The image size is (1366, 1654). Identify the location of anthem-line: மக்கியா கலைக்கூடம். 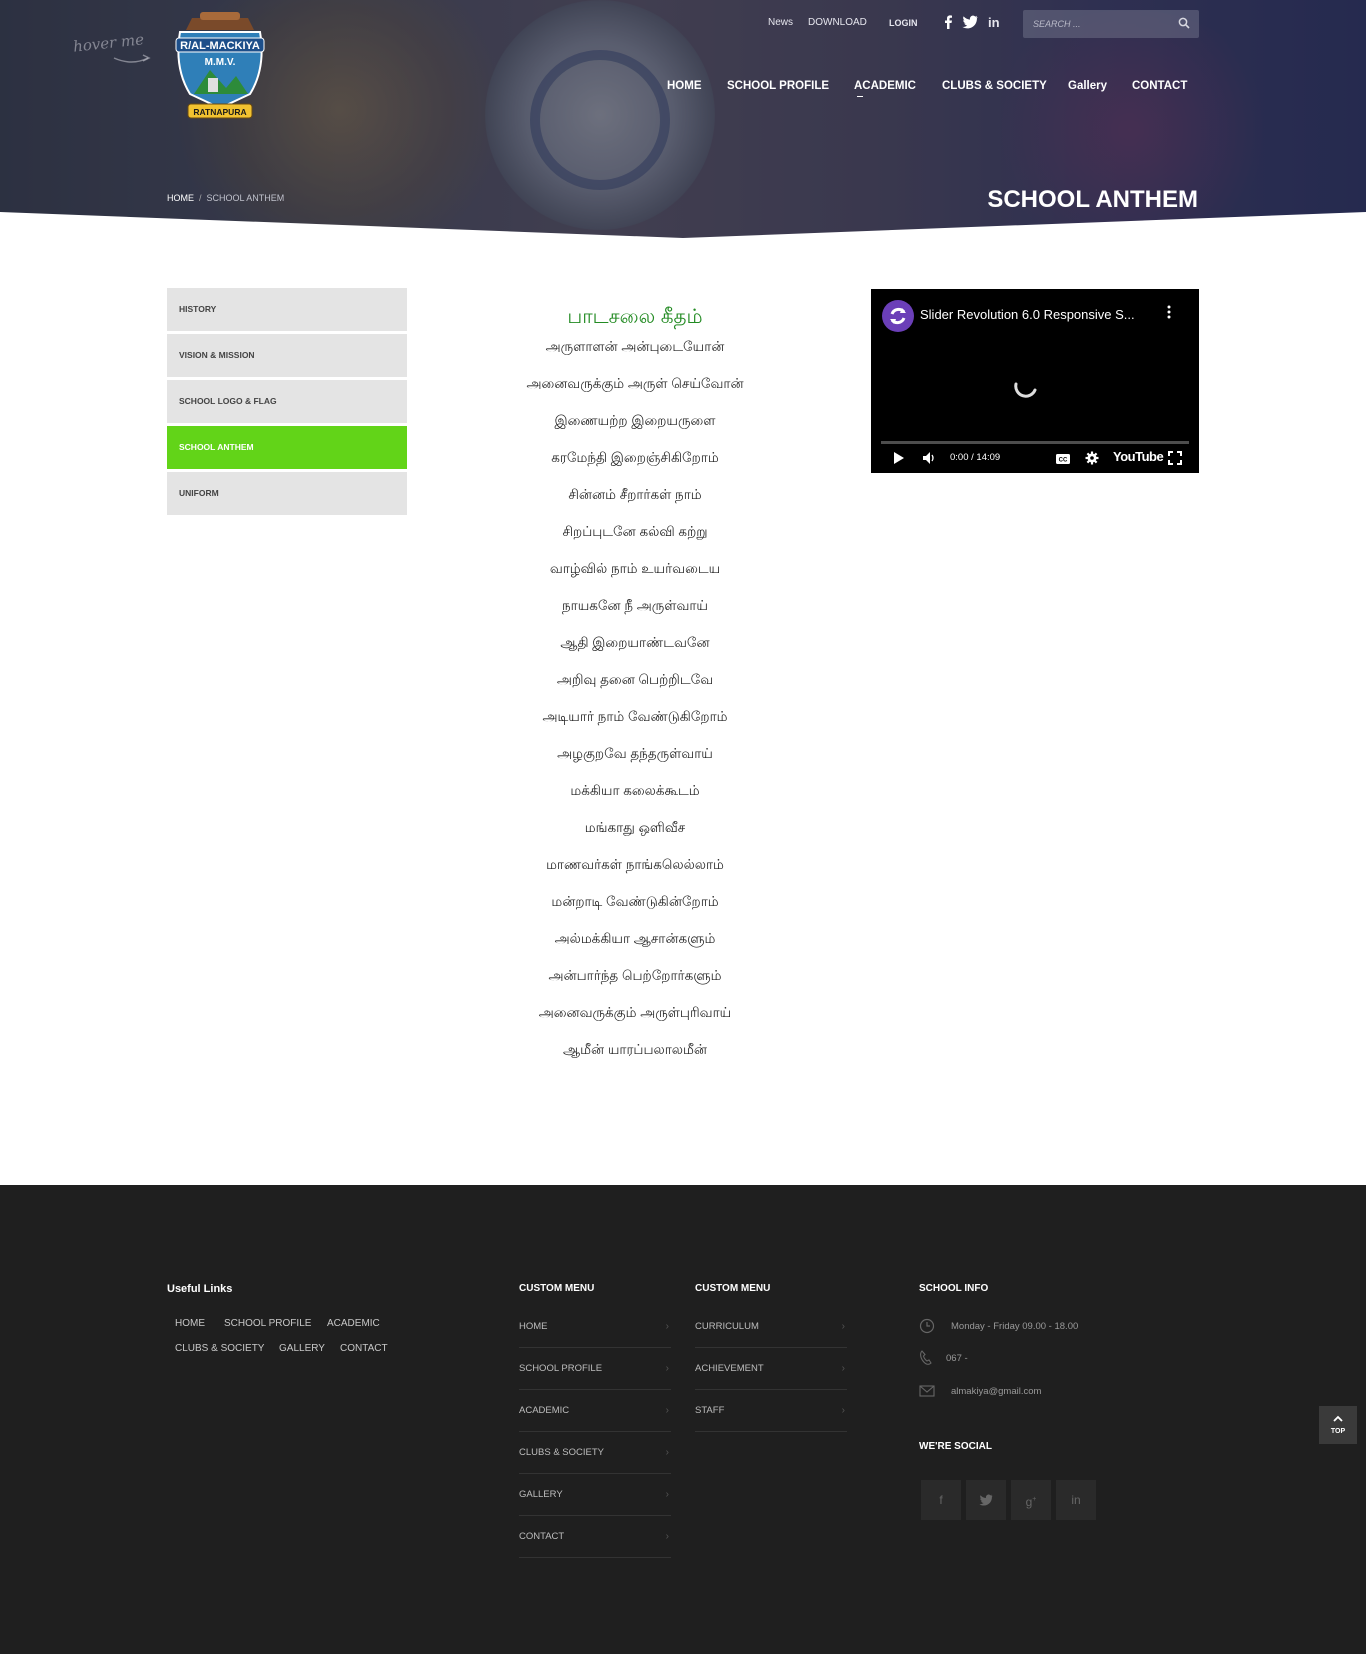
(635, 790).